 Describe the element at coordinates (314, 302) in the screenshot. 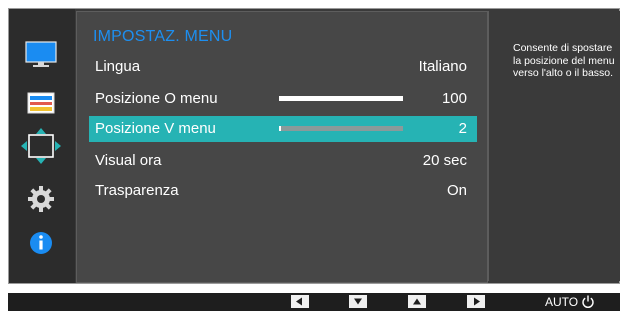

I see `button-bar: AUTO` at that location.